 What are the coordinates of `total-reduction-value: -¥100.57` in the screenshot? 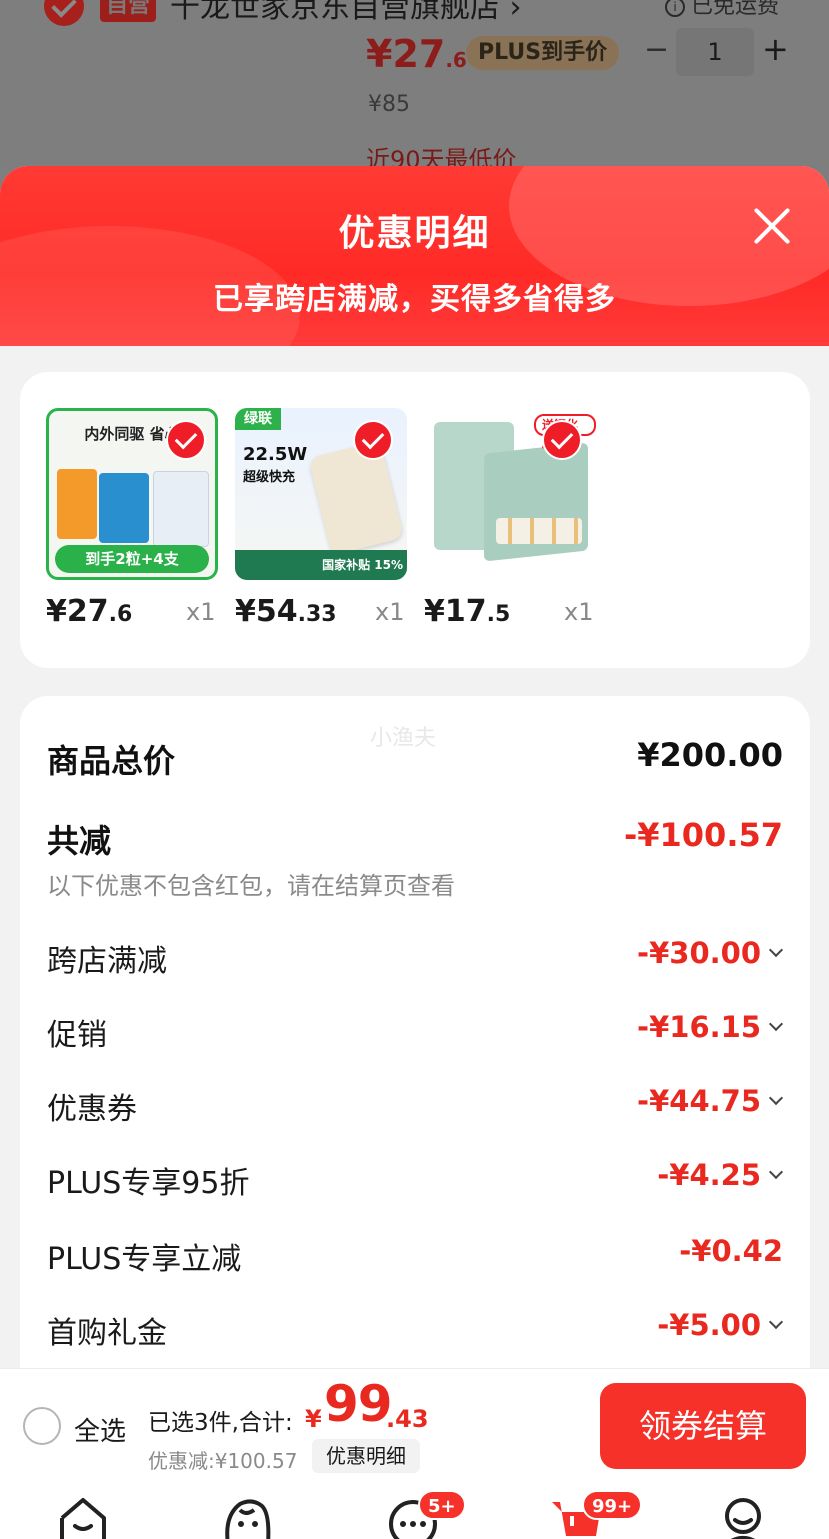 It's located at (703, 835).